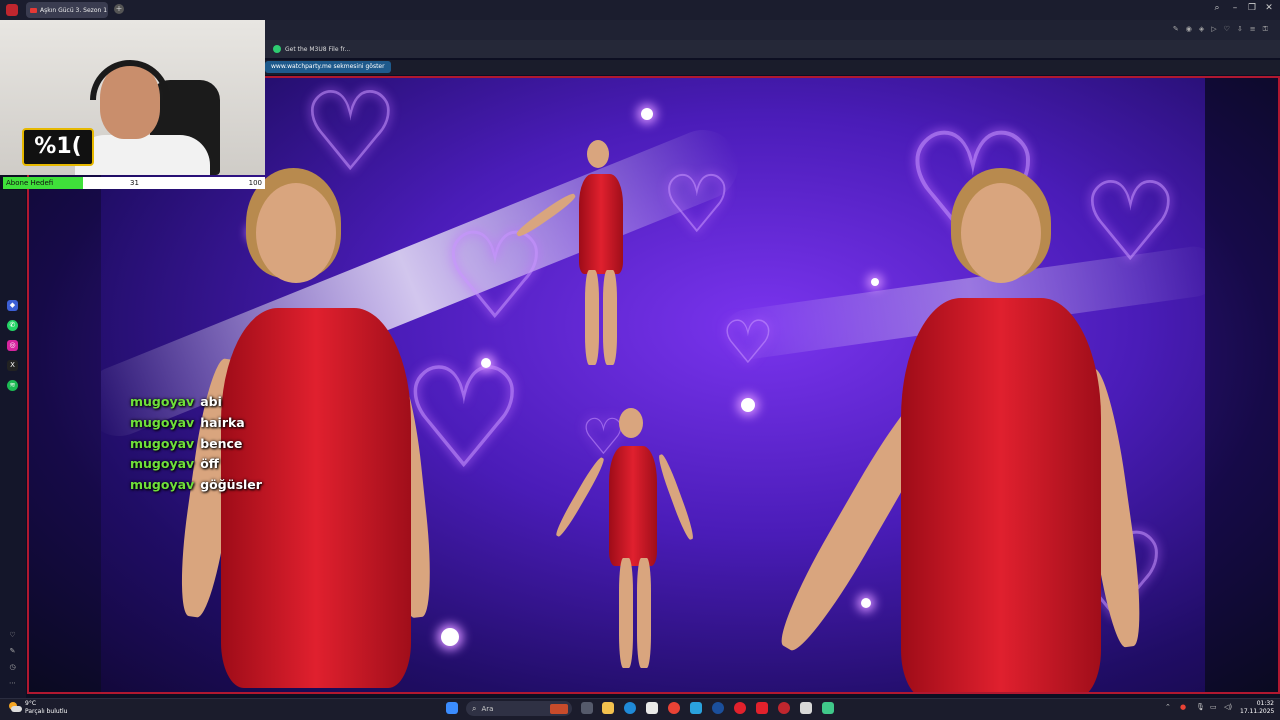 This screenshot has width=1280, height=720. What do you see at coordinates (12, 325) in the screenshot?
I see `whatsapp-icon: ✆` at bounding box center [12, 325].